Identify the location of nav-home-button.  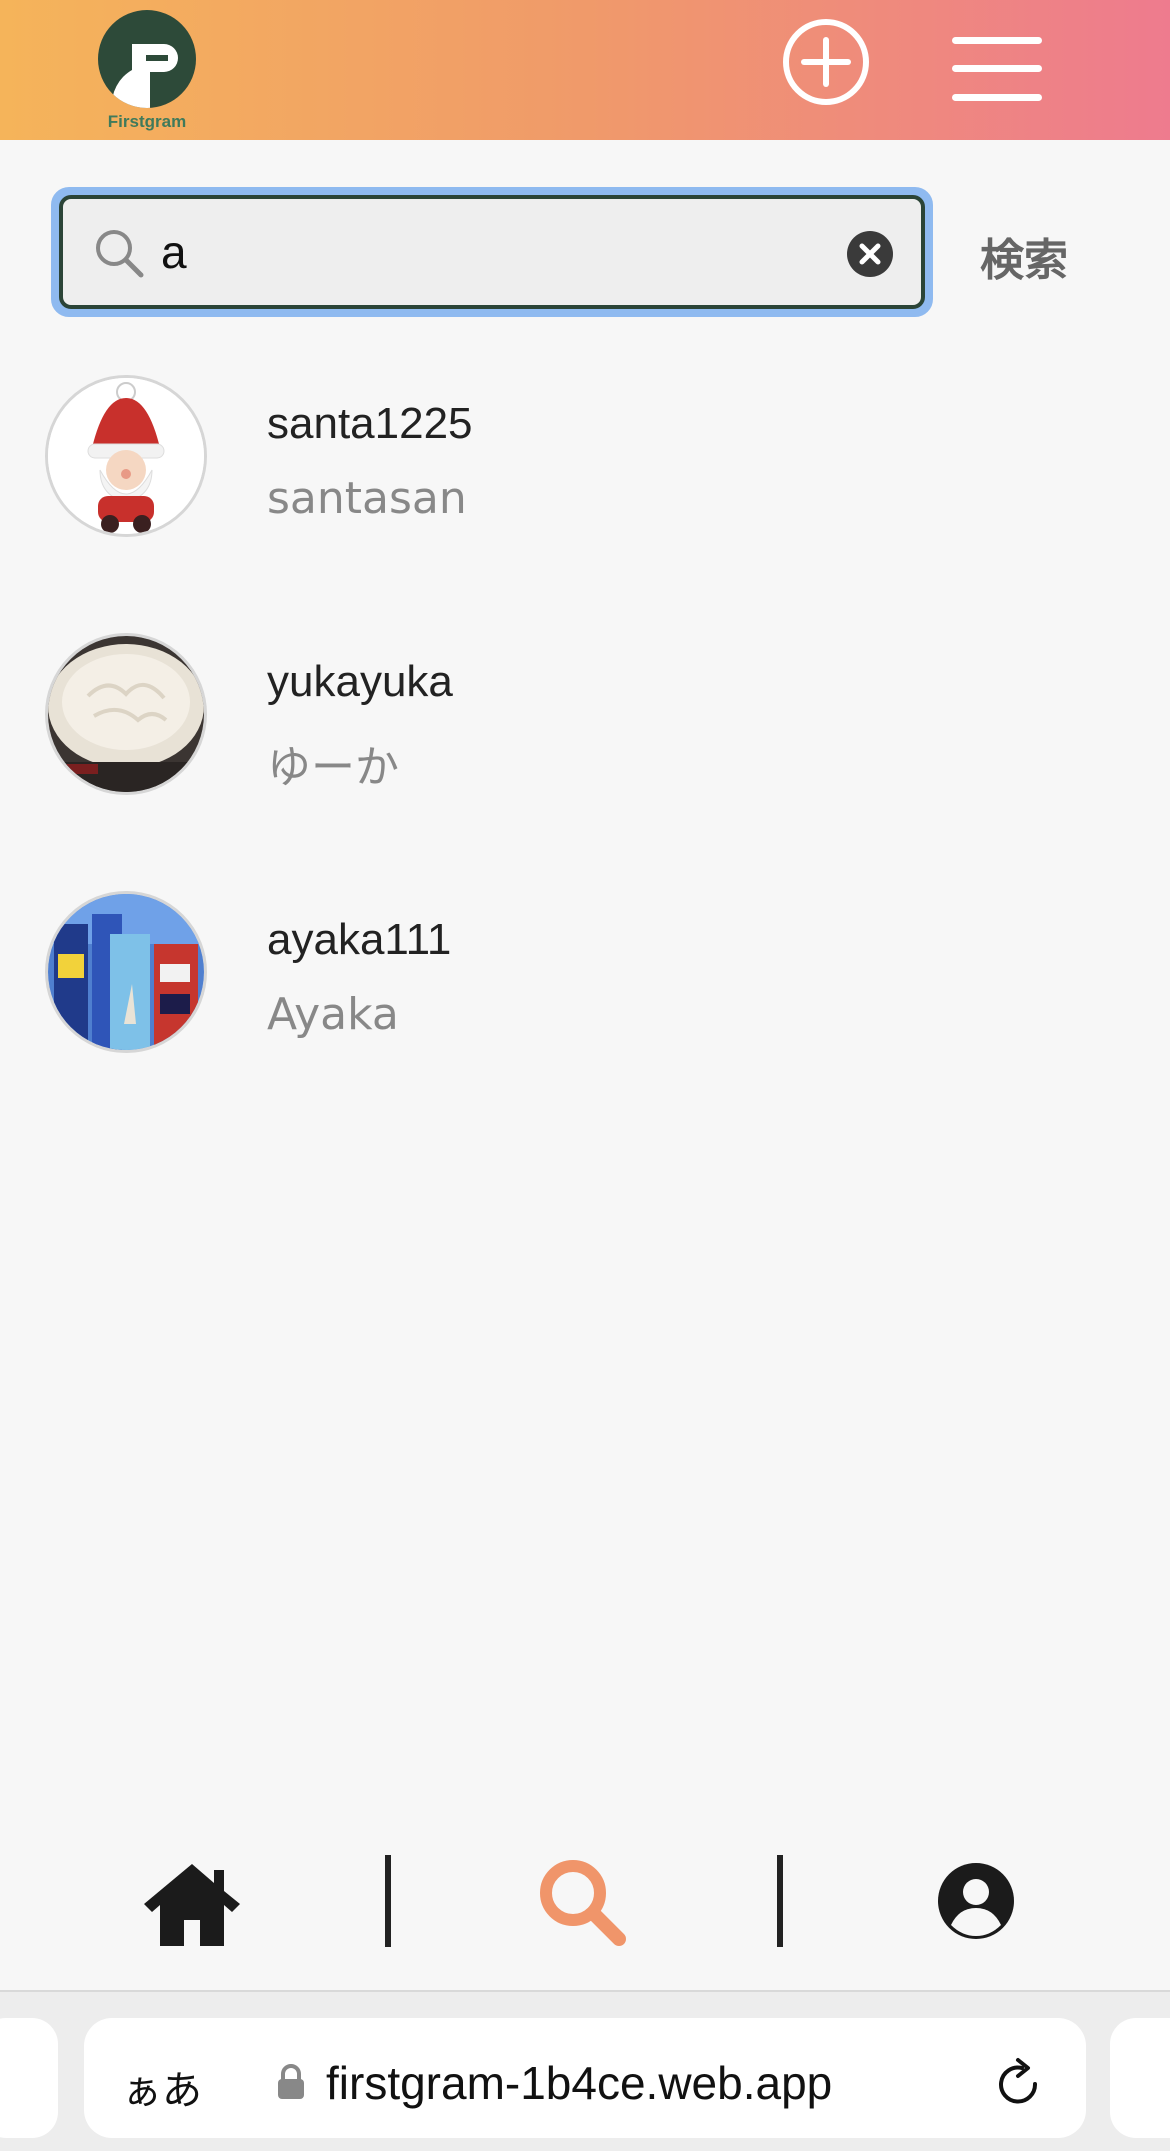
(192, 1903).